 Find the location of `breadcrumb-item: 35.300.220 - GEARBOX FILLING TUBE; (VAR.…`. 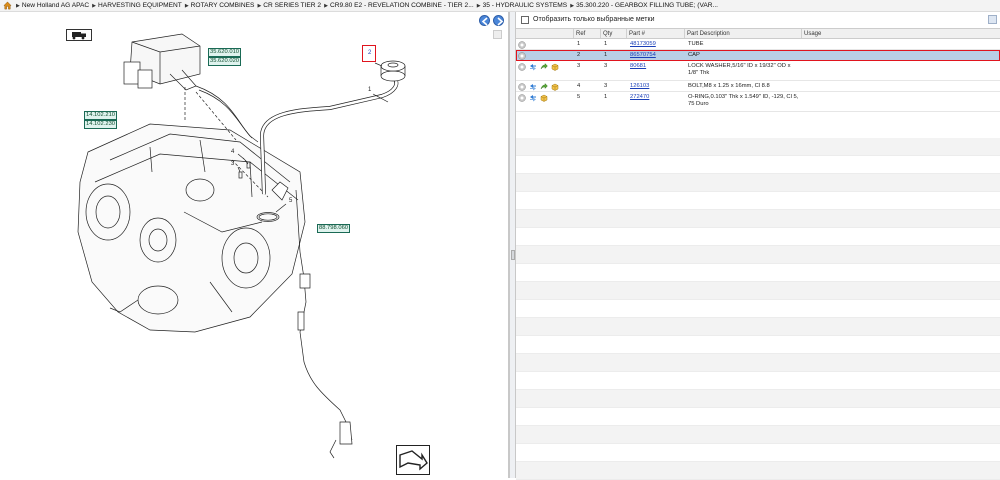

breadcrumb-item: 35.300.220 - GEARBOX FILLING TUBE; (VAR.… is located at coordinates (647, 5).